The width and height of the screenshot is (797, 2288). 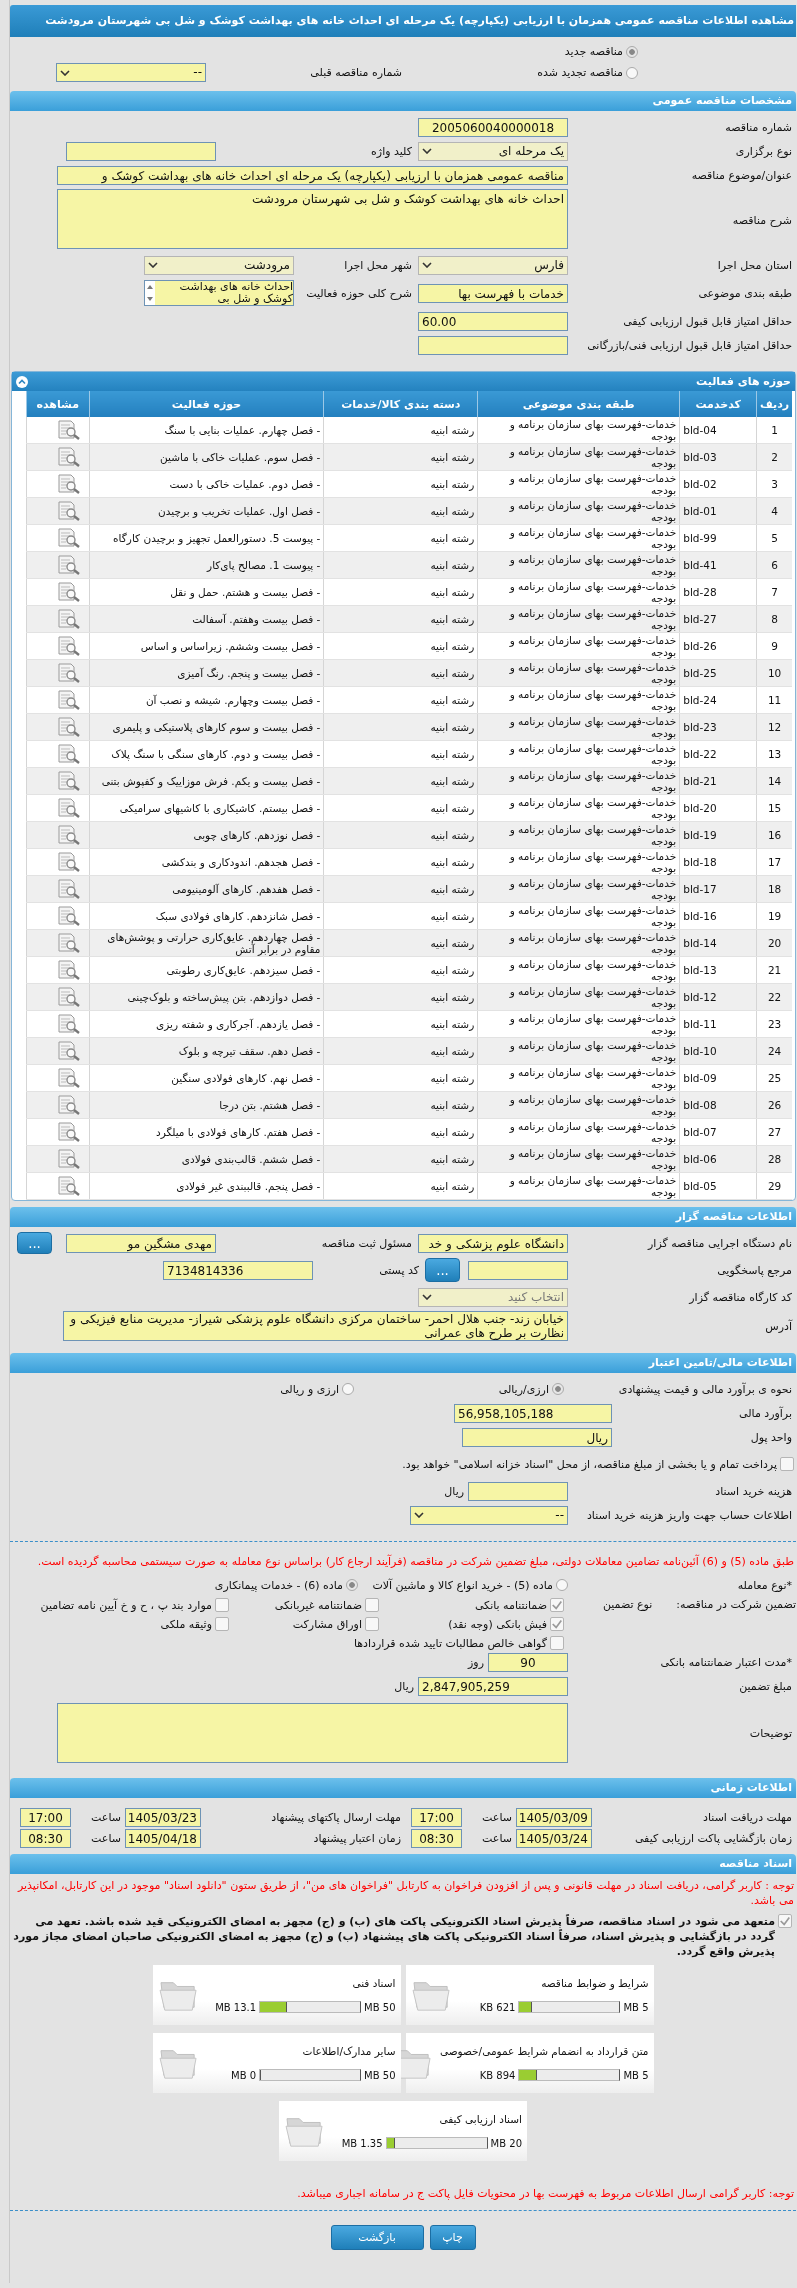 I want to click on action-button: چاپ, so click(x=452, y=2237).